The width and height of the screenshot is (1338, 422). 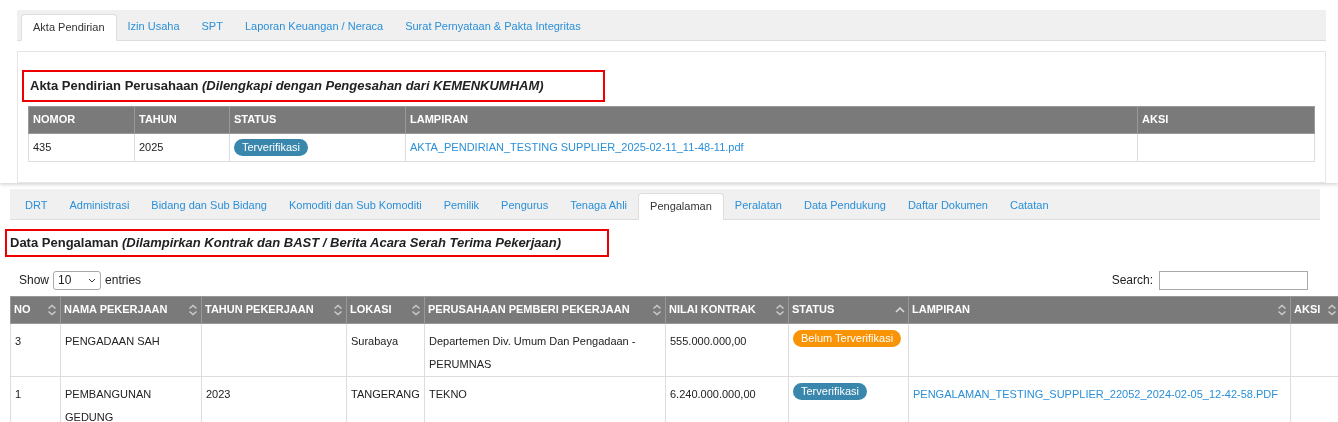 I want to click on chevron-down-icon, so click(x=92, y=280).